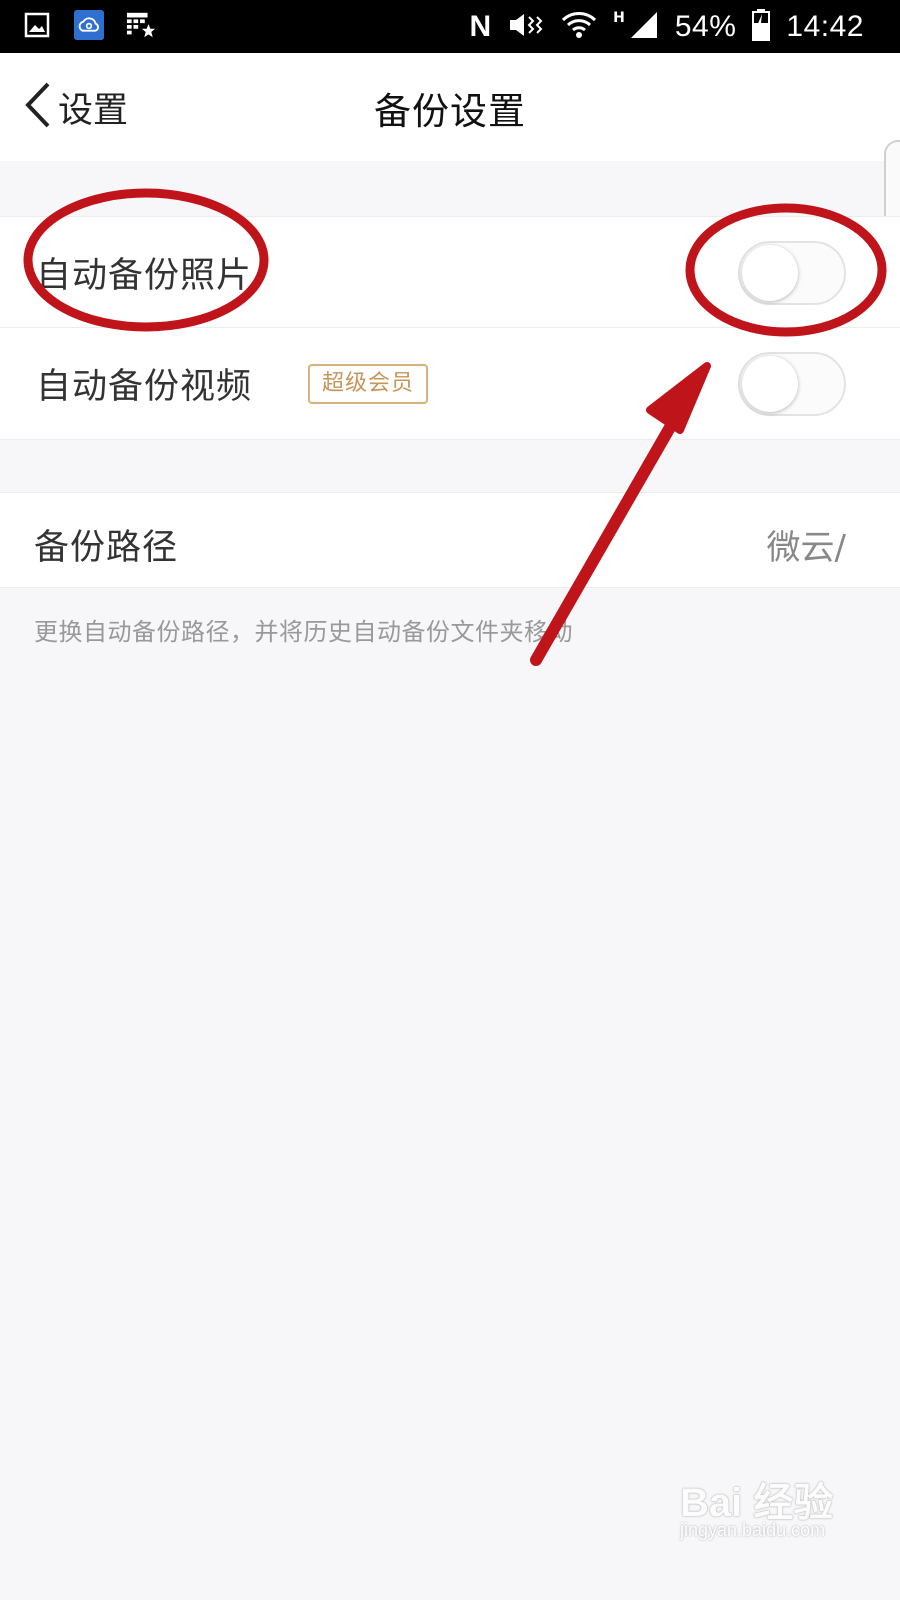  I want to click on nav-bar: 设置 备份设置, so click(450, 107).